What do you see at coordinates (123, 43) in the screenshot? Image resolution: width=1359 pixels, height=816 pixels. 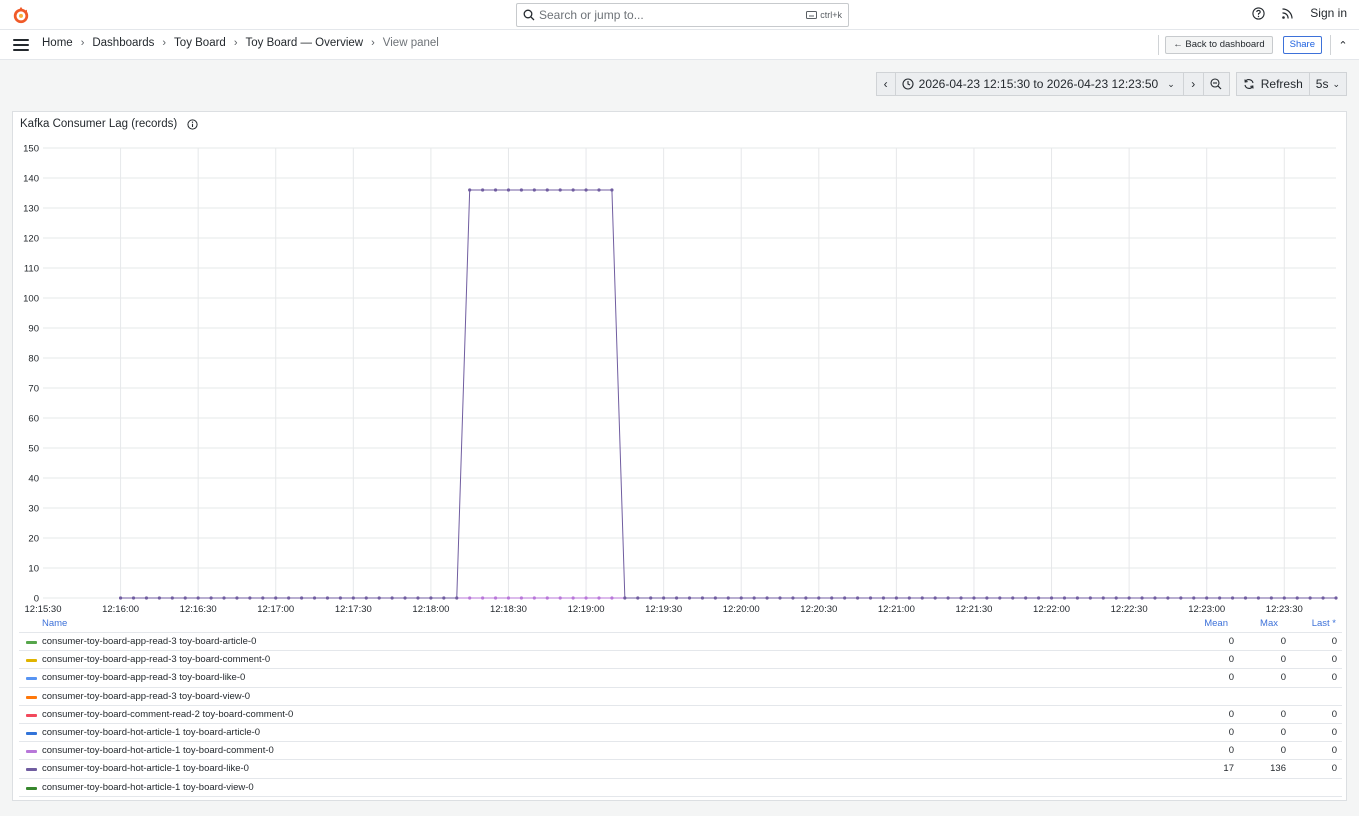 I see `breadcrumb-dashboards: Dashboards` at bounding box center [123, 43].